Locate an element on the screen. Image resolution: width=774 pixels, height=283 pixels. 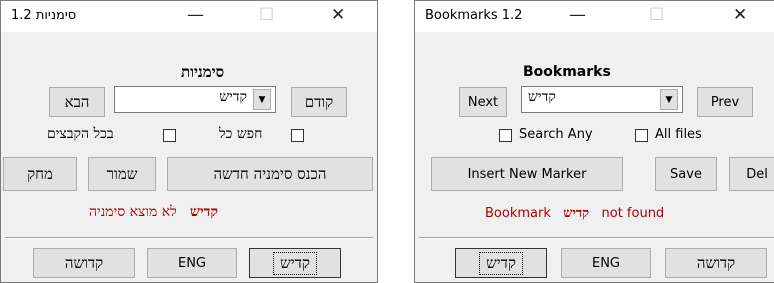
status-message: קדיש לא מוצא סימניה is located at coordinates (153, 212).